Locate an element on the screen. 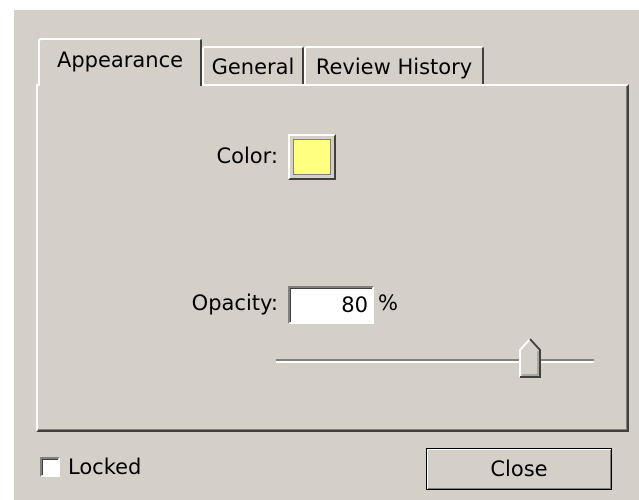  opacity-unit-label: % is located at coordinates (388, 303).